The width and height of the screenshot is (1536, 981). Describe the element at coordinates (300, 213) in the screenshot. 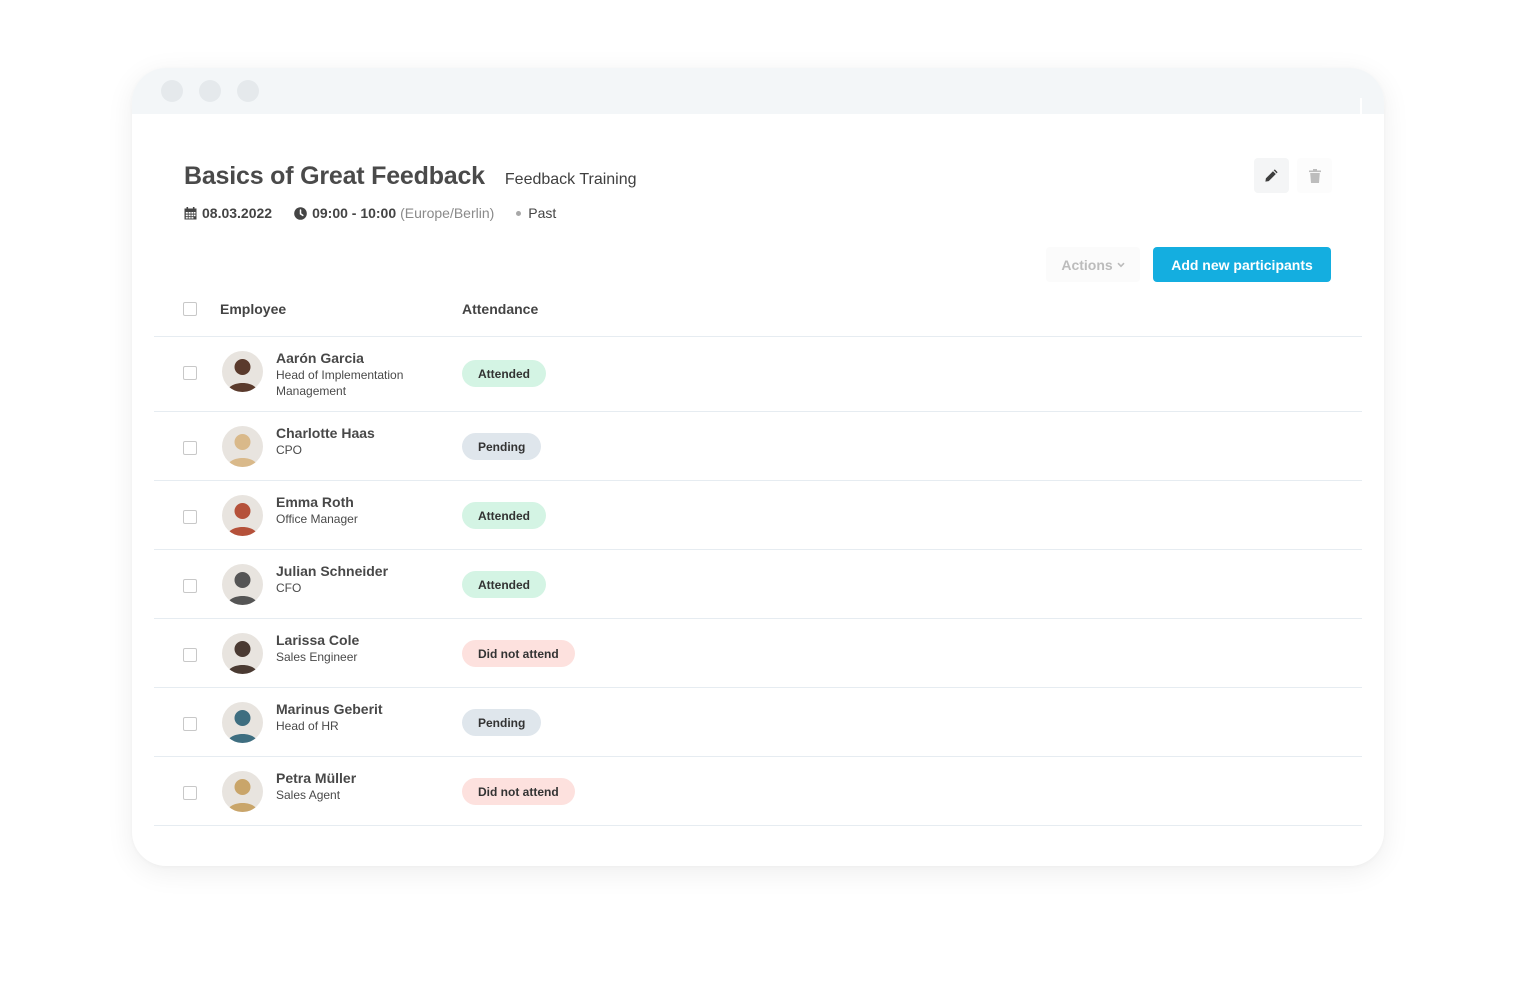

I see `clock-icon` at that location.